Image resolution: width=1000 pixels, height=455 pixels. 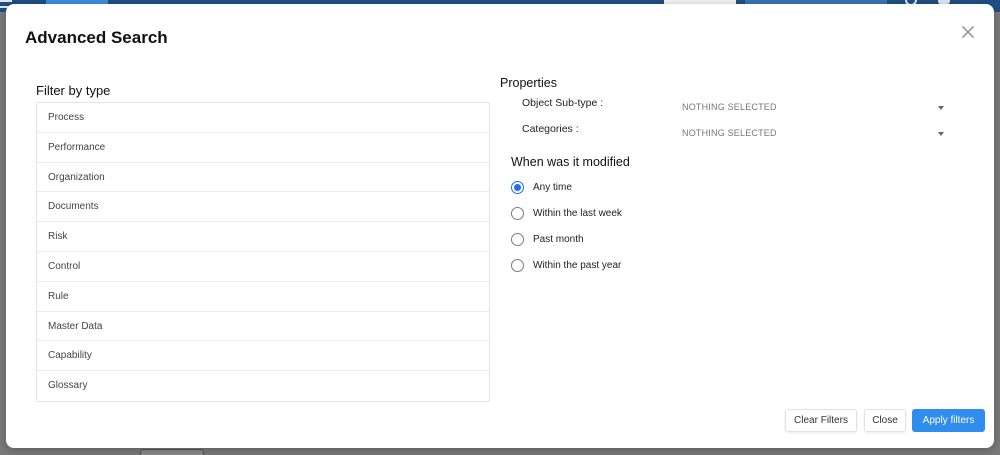 What do you see at coordinates (948, 420) in the screenshot?
I see `apply-filters-button: Apply filters` at bounding box center [948, 420].